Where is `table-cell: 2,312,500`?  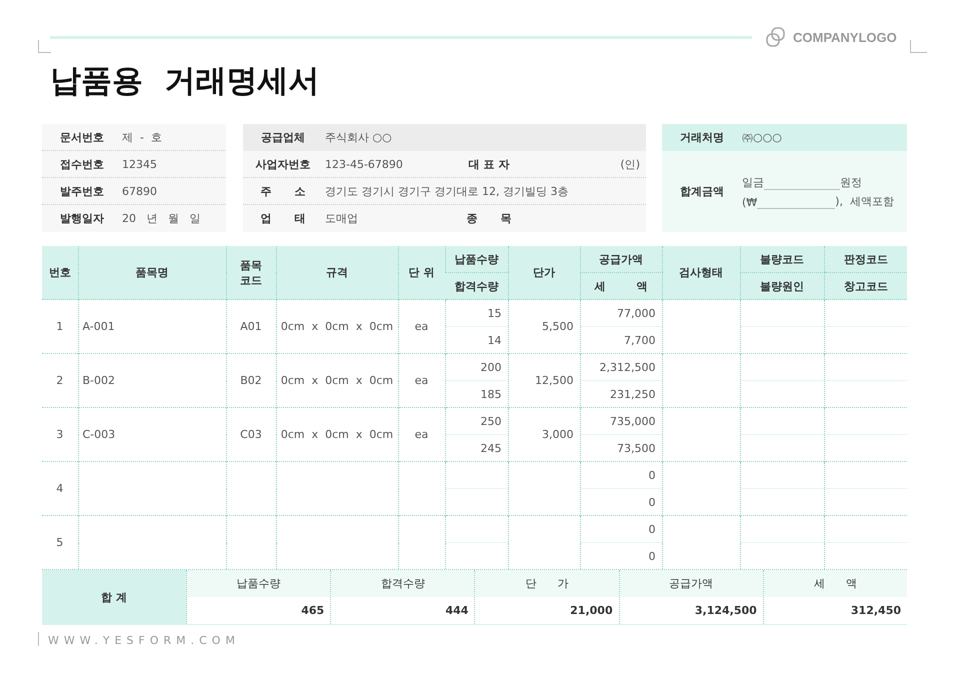
table-cell: 2,312,500 is located at coordinates (621, 367).